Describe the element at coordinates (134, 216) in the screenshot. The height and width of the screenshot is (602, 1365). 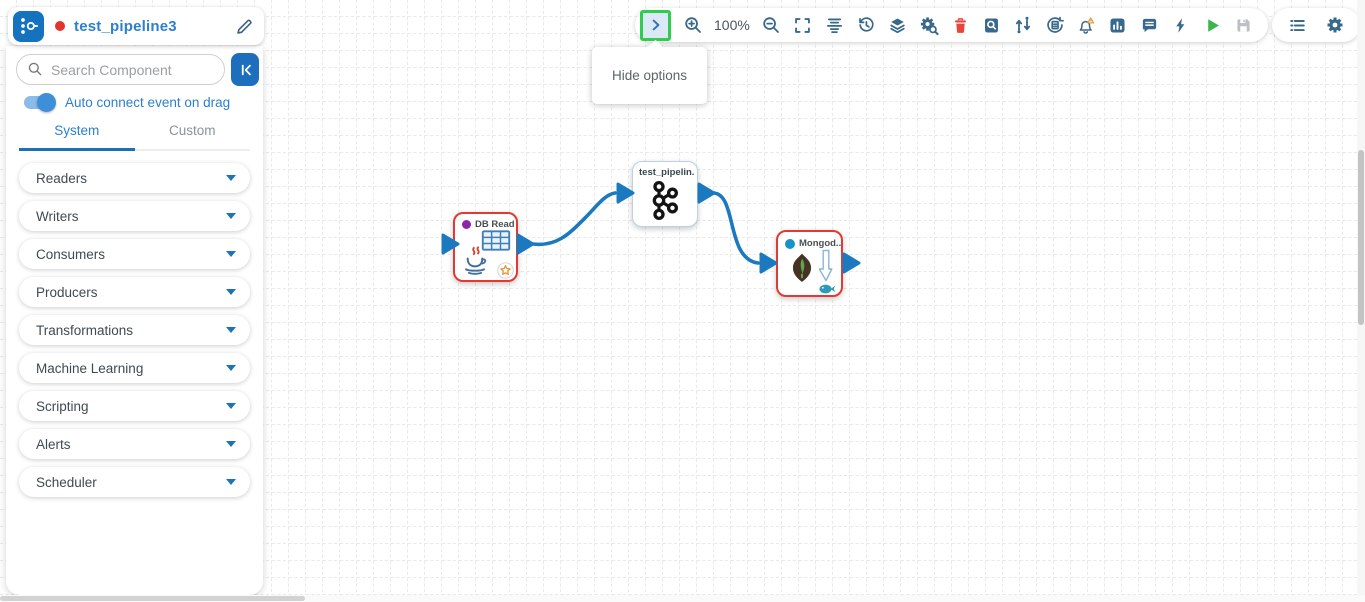
I see `category-writers: Writers` at that location.